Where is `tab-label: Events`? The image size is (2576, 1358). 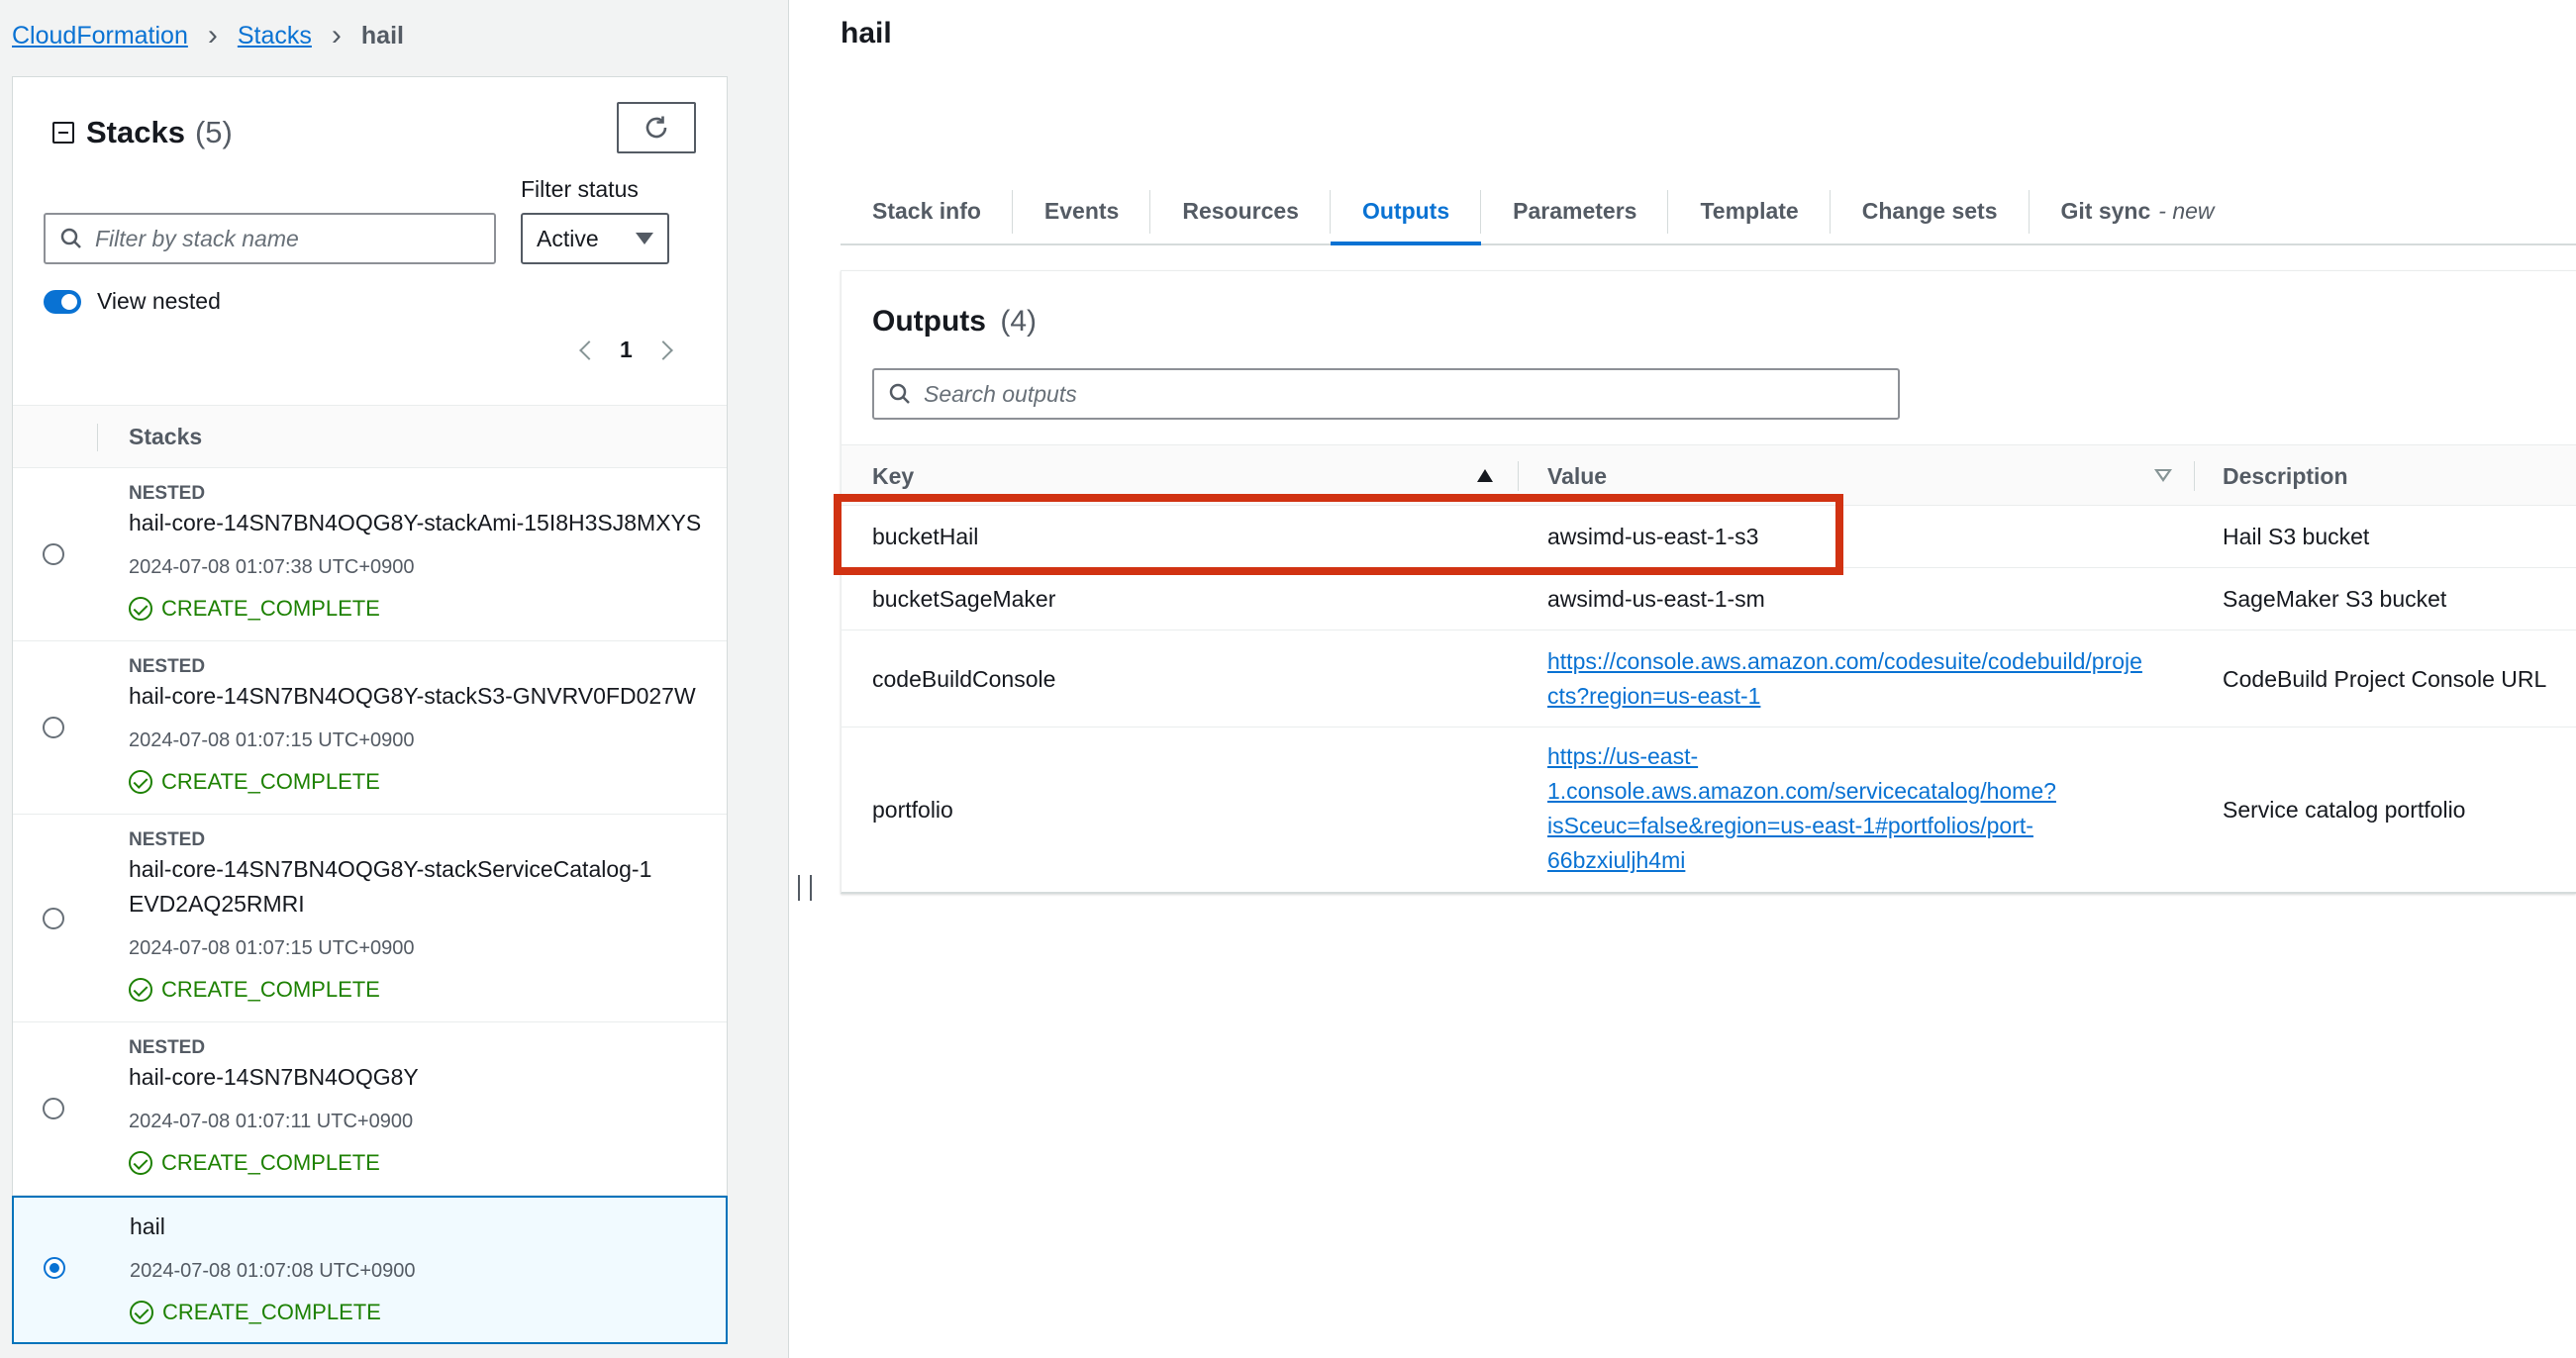 tab-label: Events is located at coordinates (1081, 210).